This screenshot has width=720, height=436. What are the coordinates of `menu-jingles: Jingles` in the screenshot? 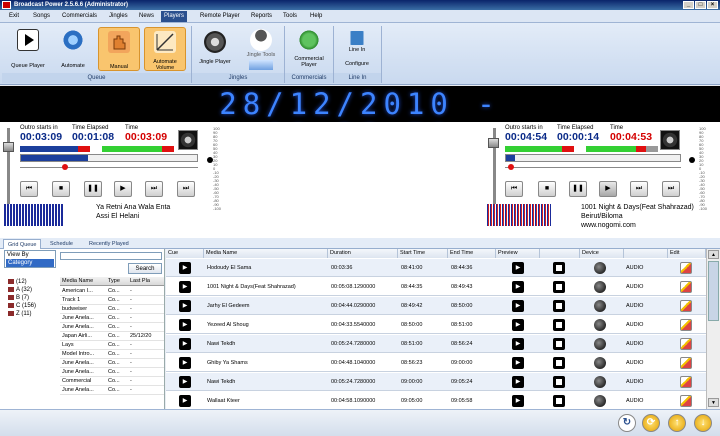 It's located at (118, 16).